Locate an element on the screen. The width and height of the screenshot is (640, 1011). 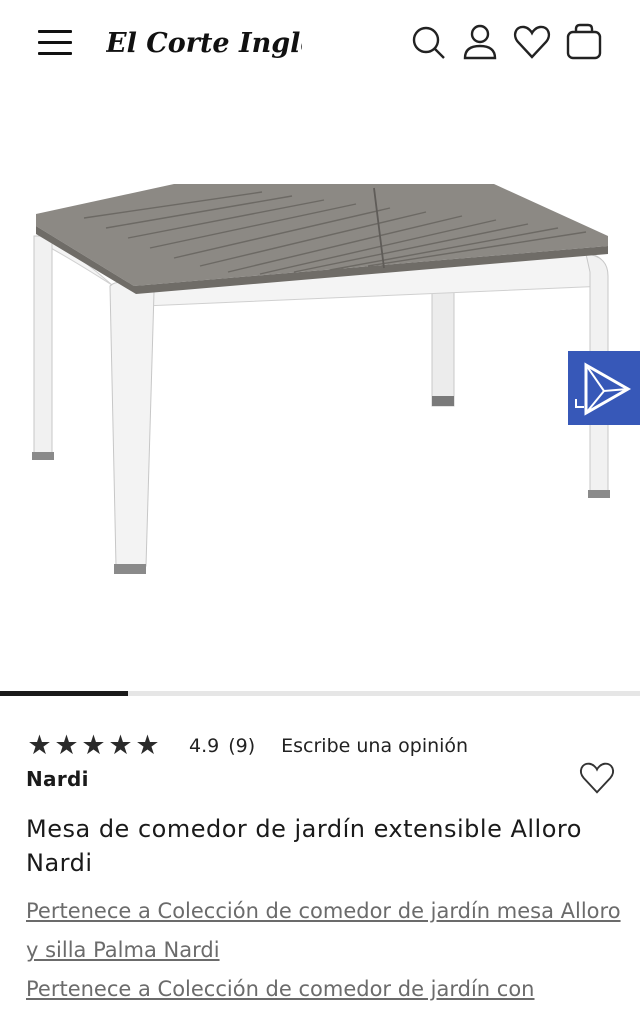
rating-stars: ★ ★ ★ ★ ★ is located at coordinates (93, 746).